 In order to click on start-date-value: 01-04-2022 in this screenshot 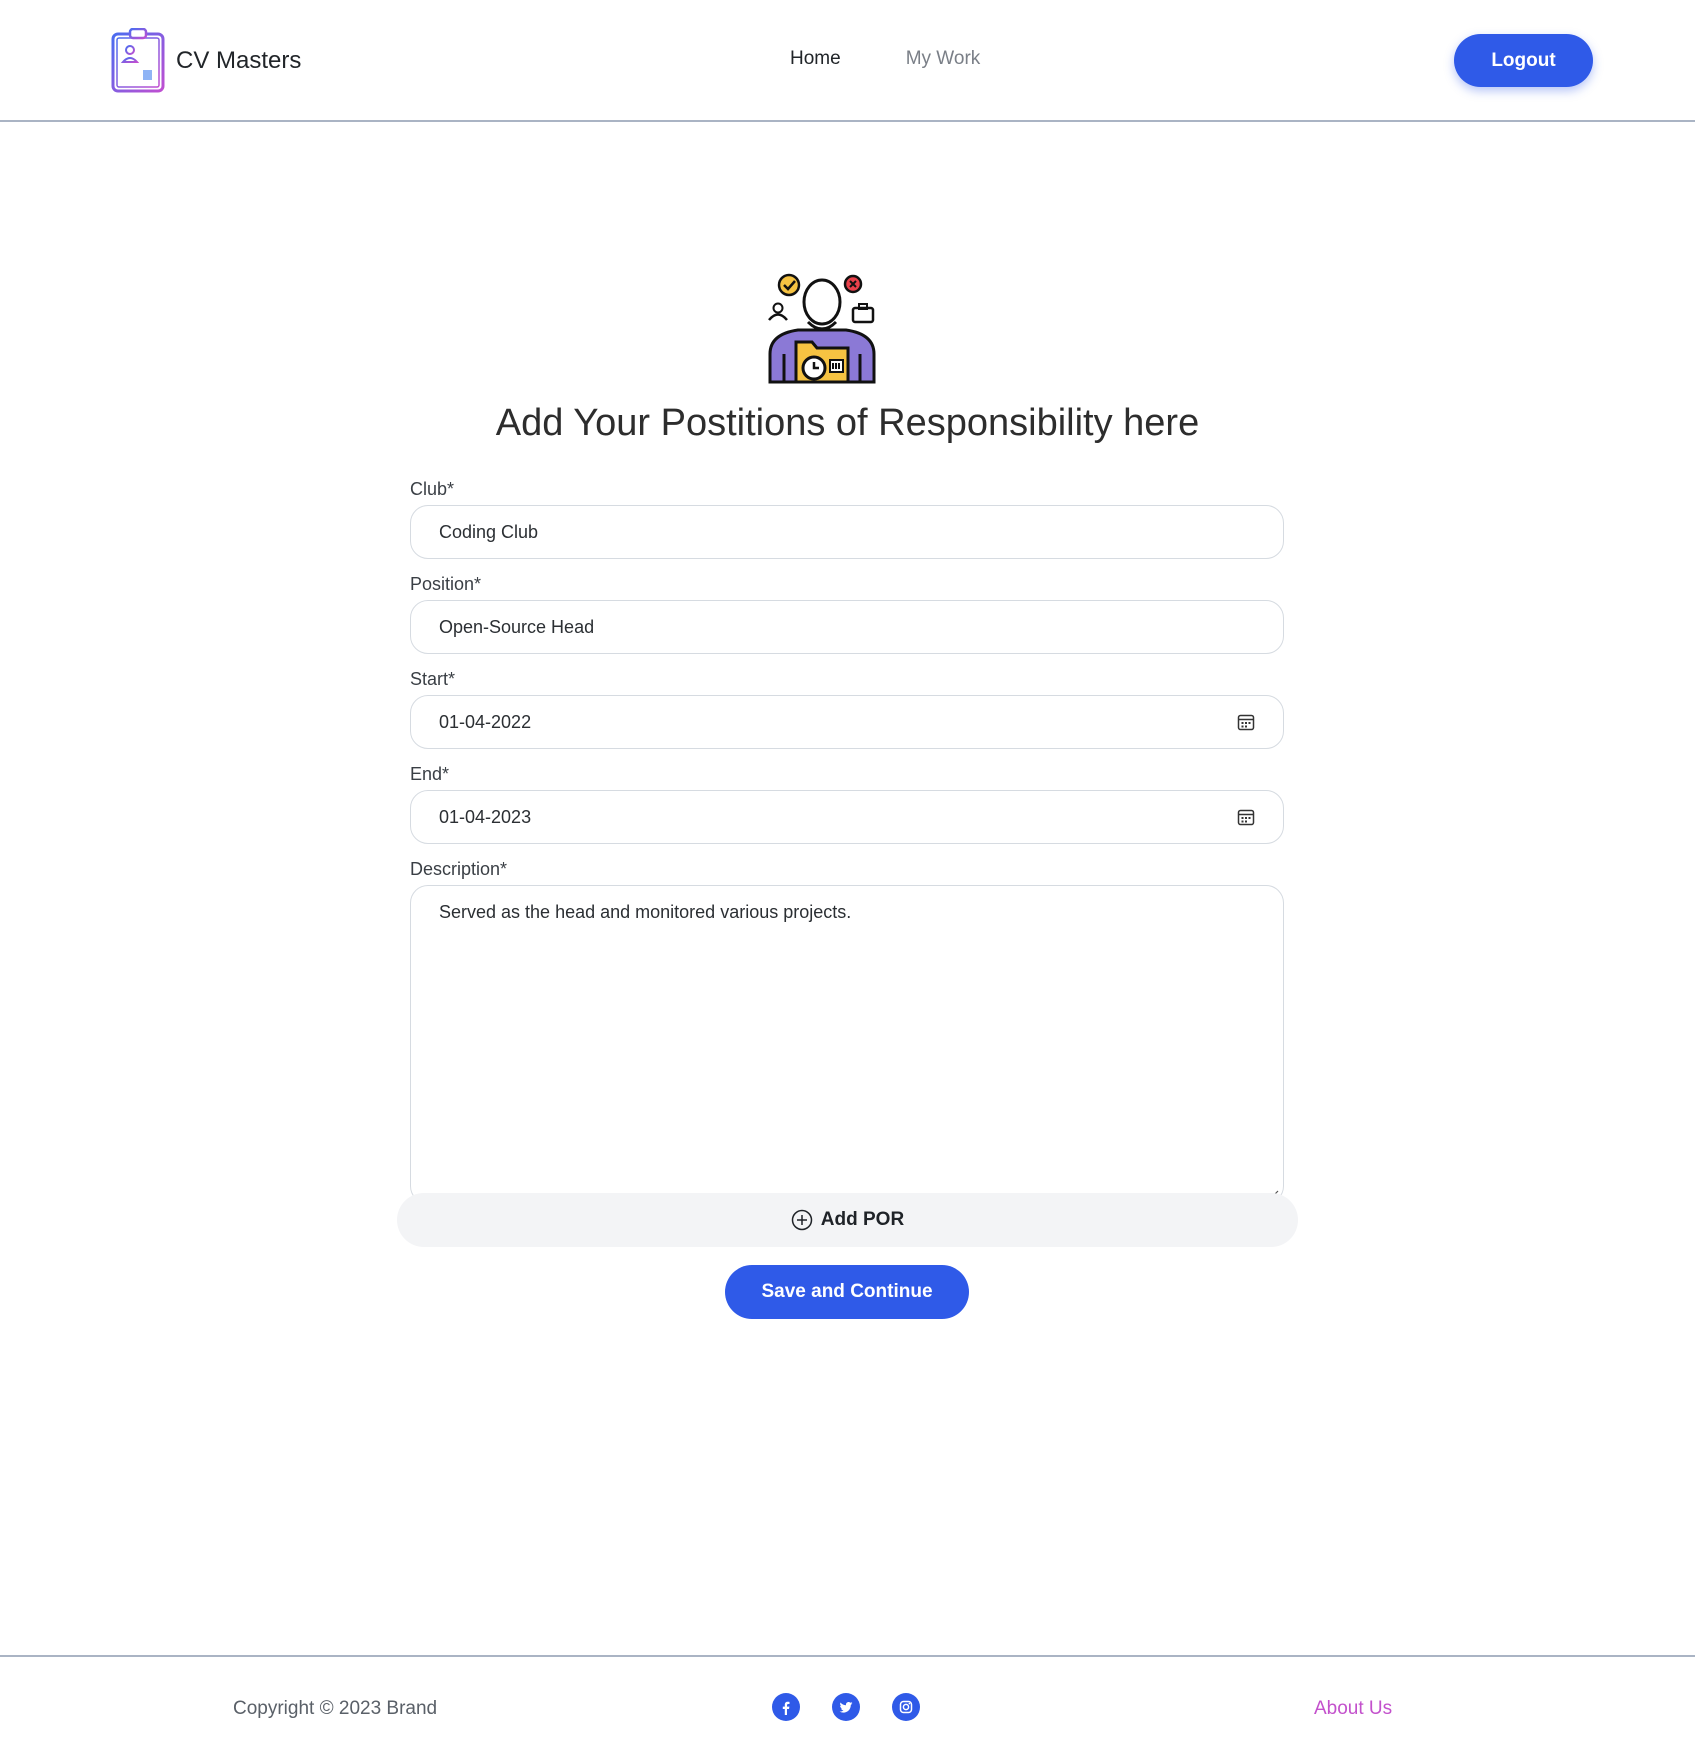, I will do `click(485, 721)`.